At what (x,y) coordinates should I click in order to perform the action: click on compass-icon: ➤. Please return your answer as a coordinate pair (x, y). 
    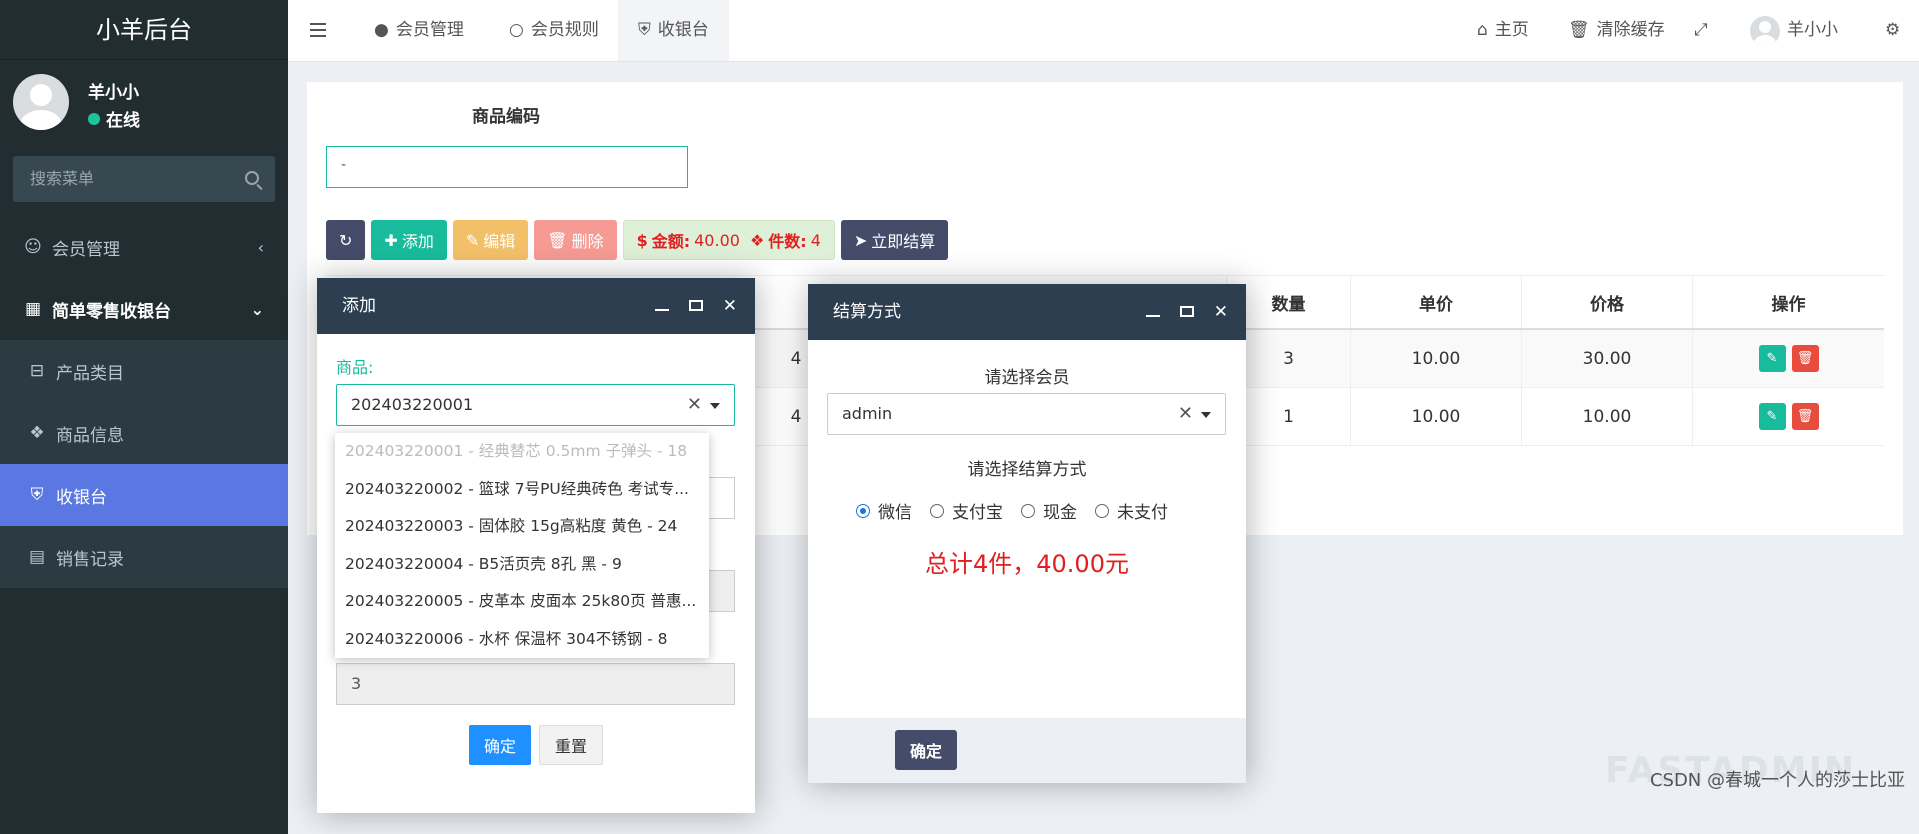
    Looking at the image, I should click on (860, 240).